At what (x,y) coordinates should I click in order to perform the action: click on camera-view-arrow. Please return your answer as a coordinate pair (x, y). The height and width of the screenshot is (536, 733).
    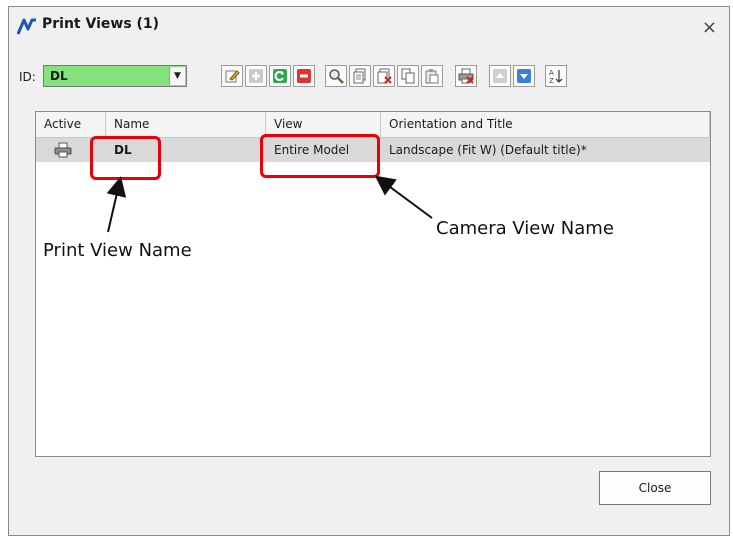
    Looking at the image, I should click on (403, 197).